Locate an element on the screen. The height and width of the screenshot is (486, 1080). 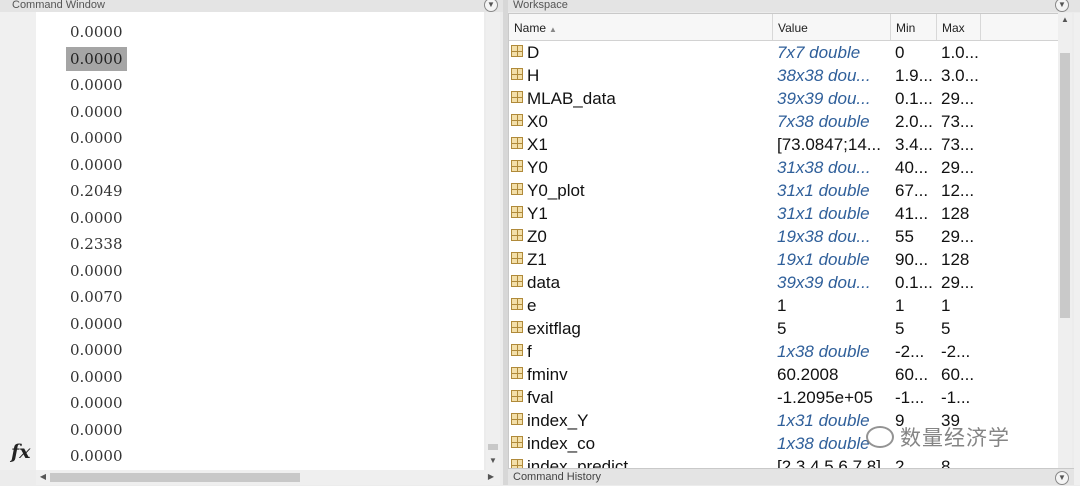
variable-value: 31x1 double is located at coordinates (823, 190).